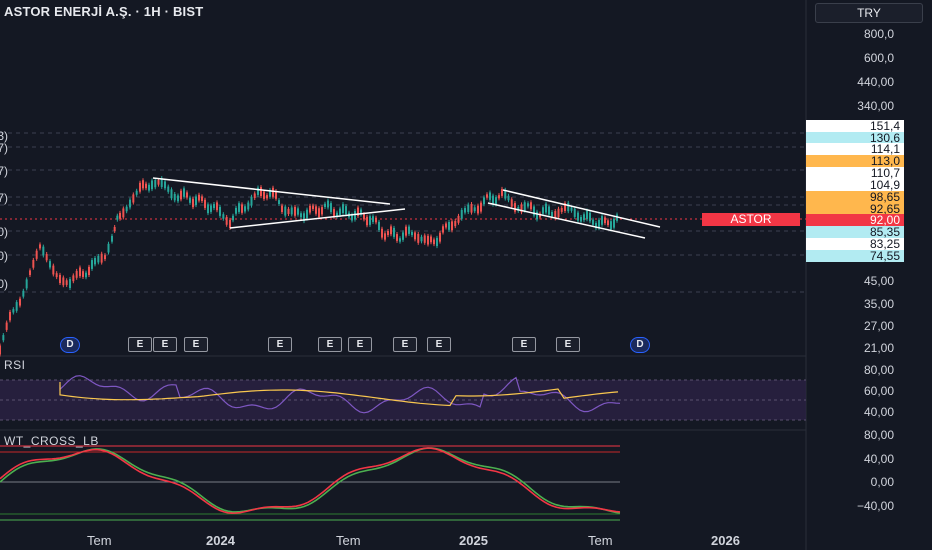  What do you see at coordinates (725, 540) in the screenshot?
I see `time-axis-label: 2026` at bounding box center [725, 540].